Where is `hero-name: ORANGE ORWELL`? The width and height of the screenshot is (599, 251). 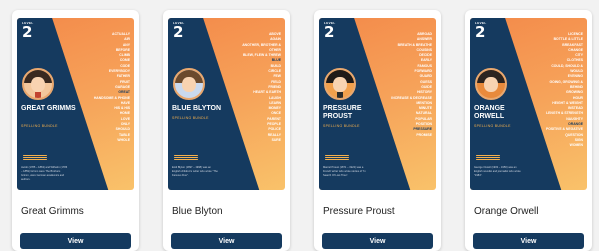 hero-name: ORANGE ORWELL is located at coordinates (489, 112).